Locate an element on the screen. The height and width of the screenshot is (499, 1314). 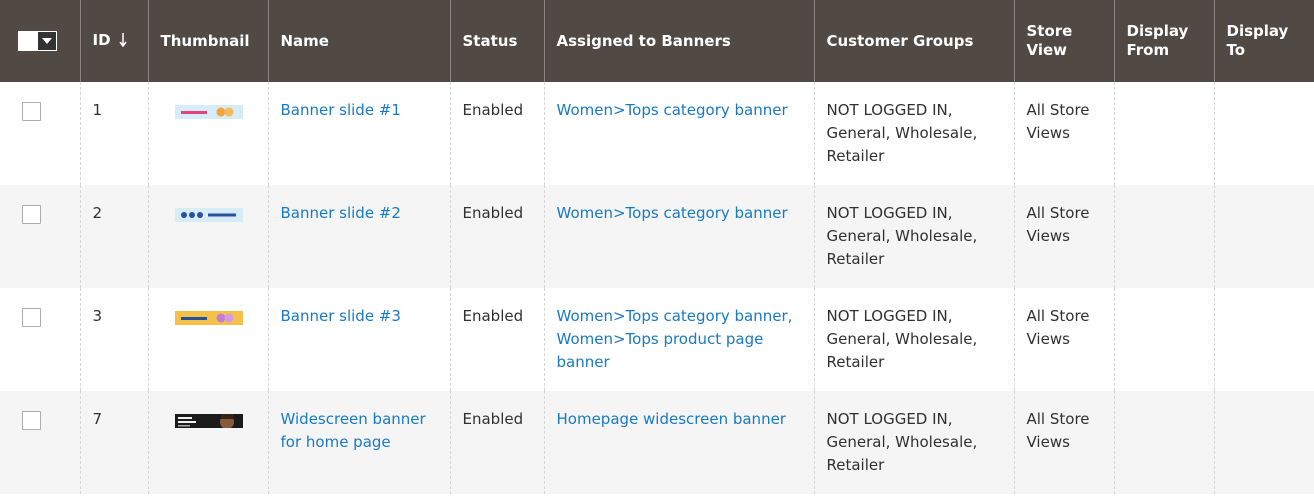
widescreen-banner-thumbnail-icon is located at coordinates (208, 423).